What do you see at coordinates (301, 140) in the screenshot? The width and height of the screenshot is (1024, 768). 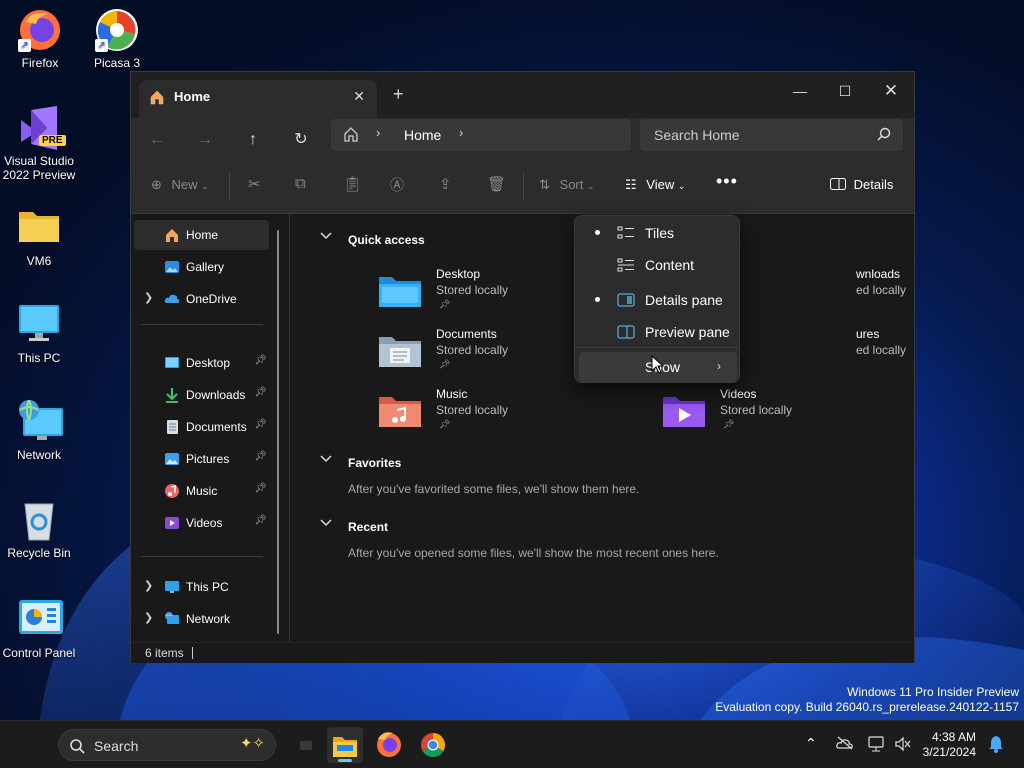 I see `refresh-icon: ↻` at bounding box center [301, 140].